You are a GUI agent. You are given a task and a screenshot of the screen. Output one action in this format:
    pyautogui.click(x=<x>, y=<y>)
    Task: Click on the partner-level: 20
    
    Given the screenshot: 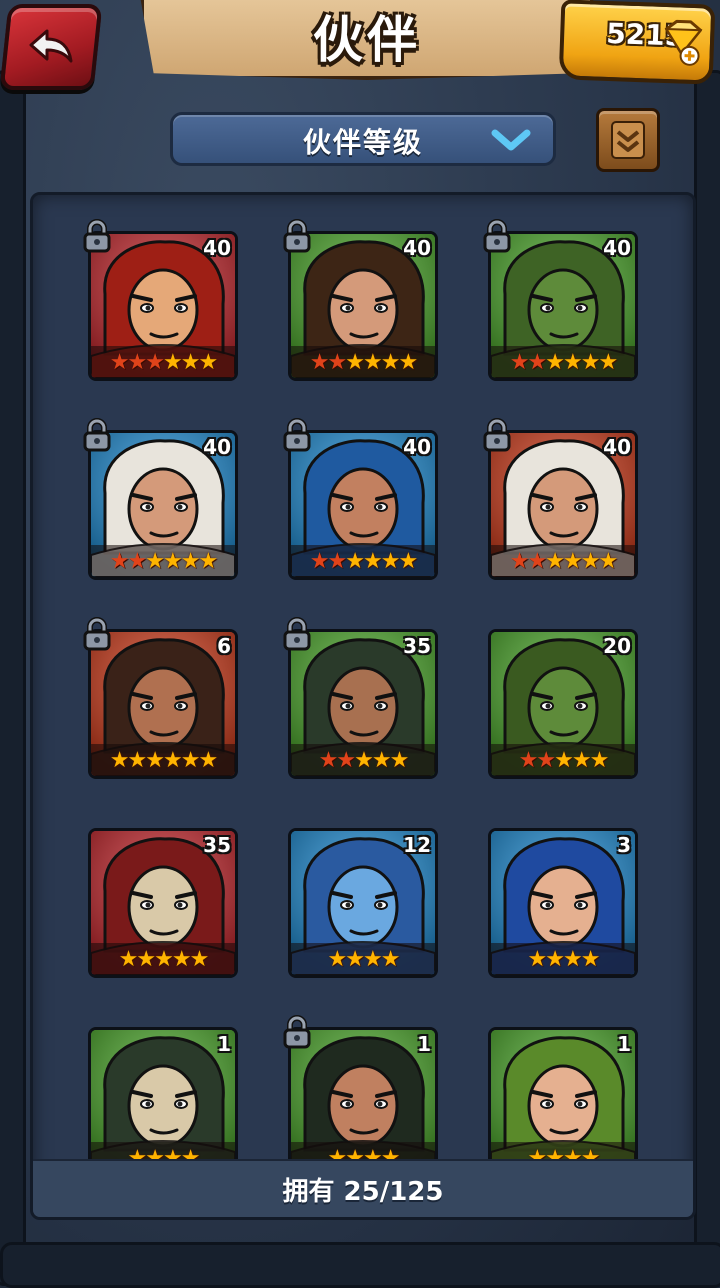 What is the action you would take?
    pyautogui.click(x=617, y=646)
    